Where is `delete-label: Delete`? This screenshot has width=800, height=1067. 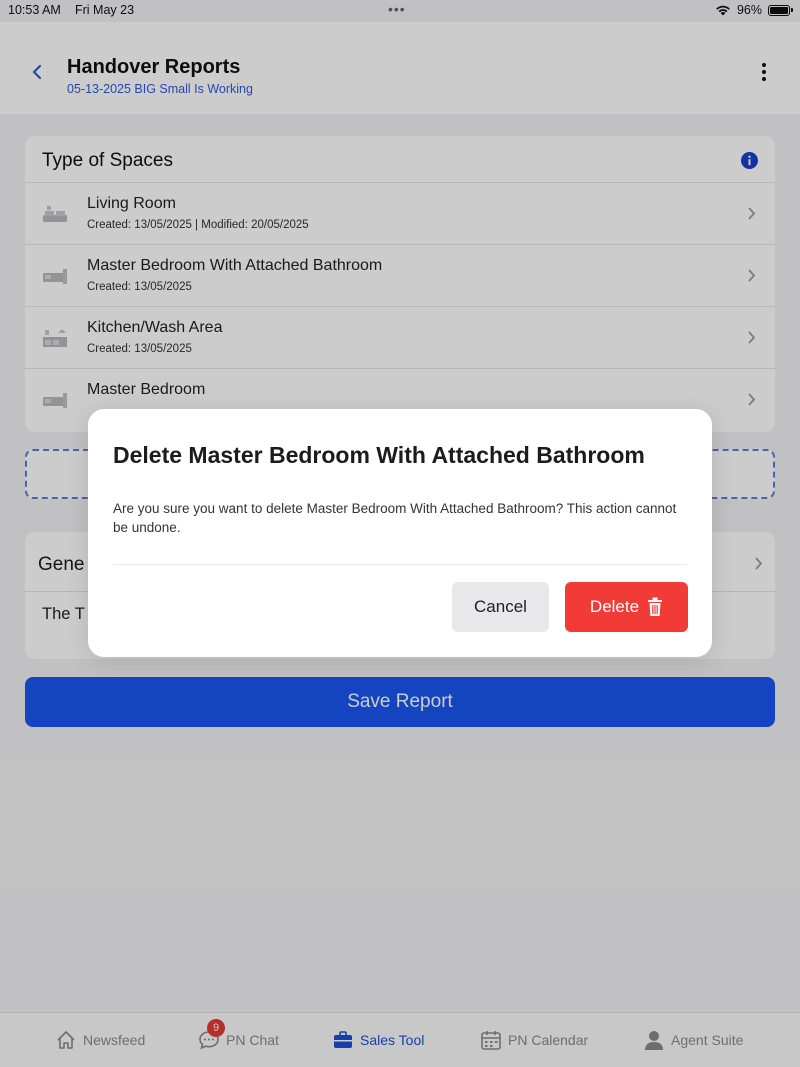
delete-label: Delete is located at coordinates (614, 606).